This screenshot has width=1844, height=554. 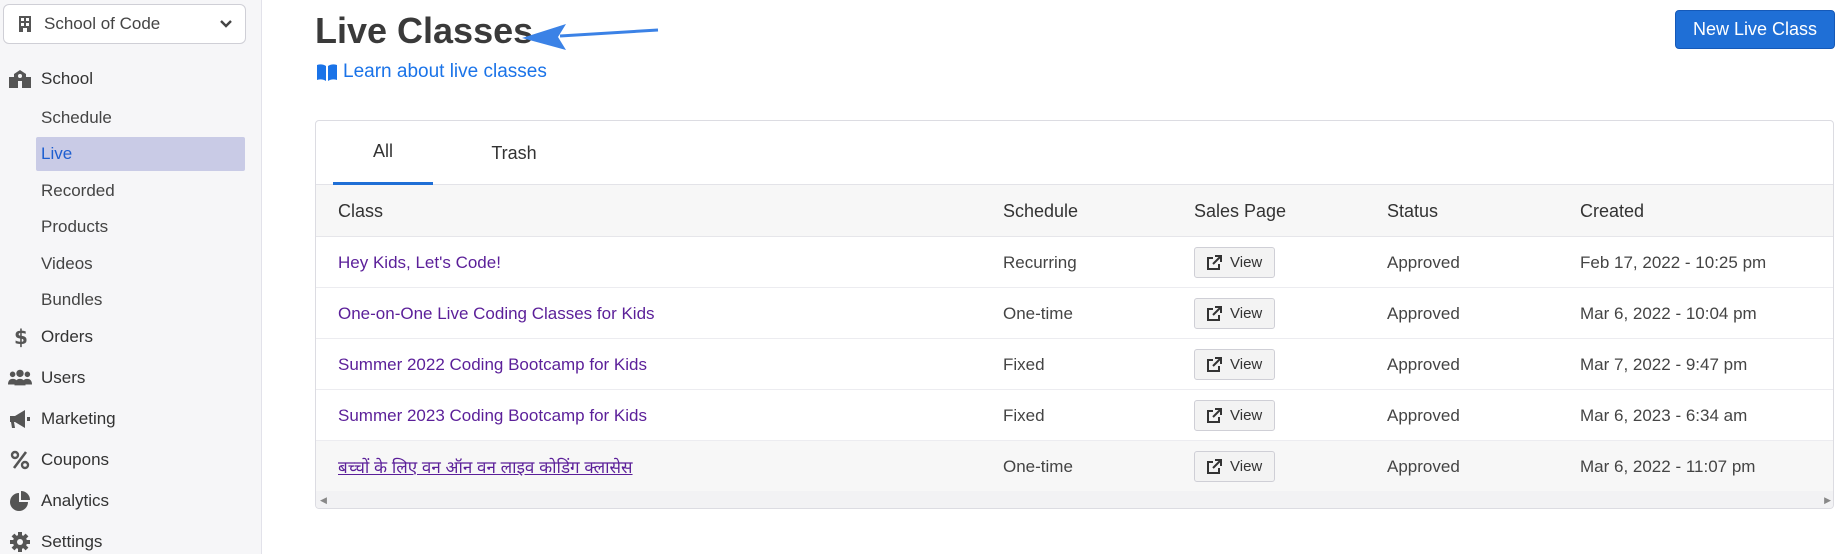 I want to click on school-select: School of Code, so click(x=124, y=24).